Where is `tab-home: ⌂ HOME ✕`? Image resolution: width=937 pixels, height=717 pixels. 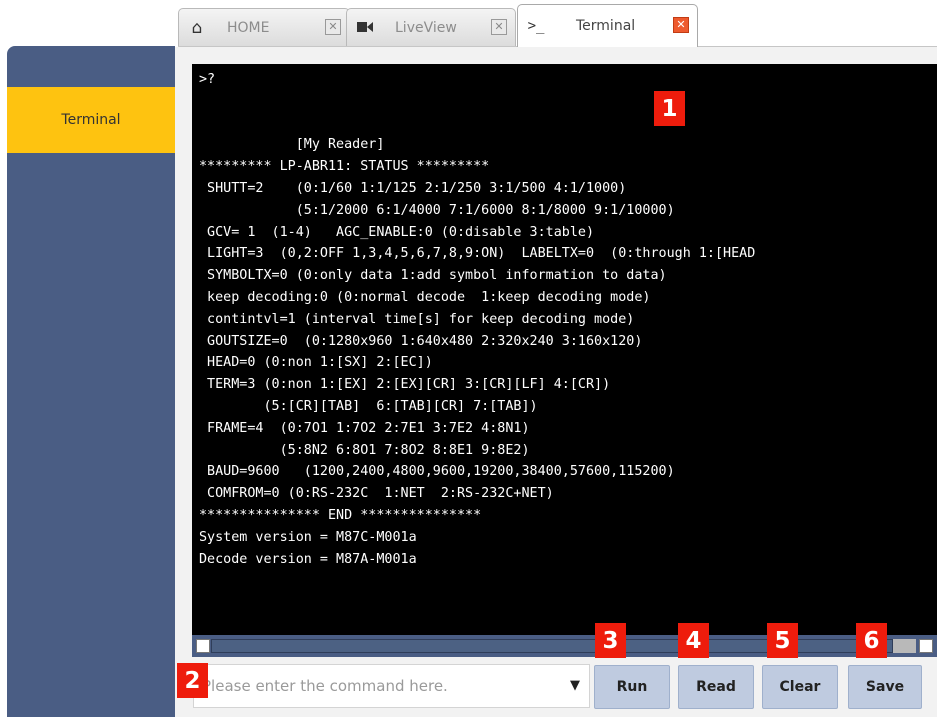
tab-home: ⌂ HOME ✕ is located at coordinates (264, 27).